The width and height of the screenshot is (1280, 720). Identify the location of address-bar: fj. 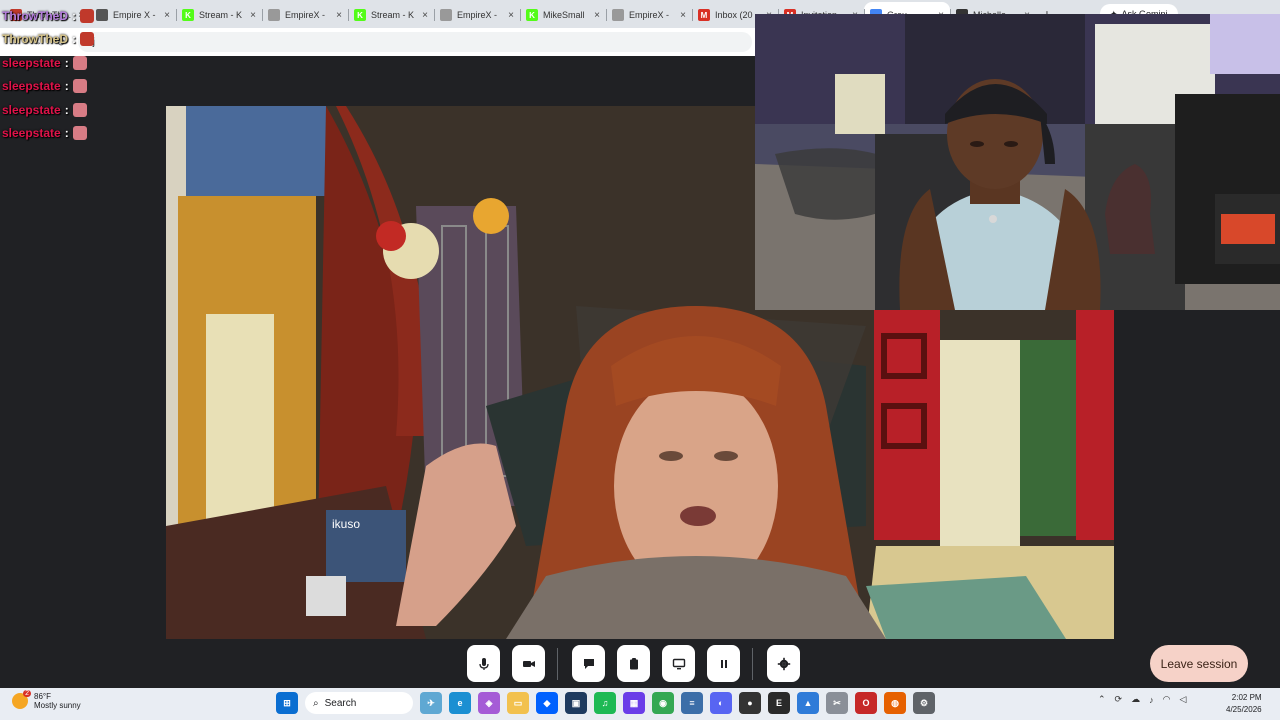
(415, 42).